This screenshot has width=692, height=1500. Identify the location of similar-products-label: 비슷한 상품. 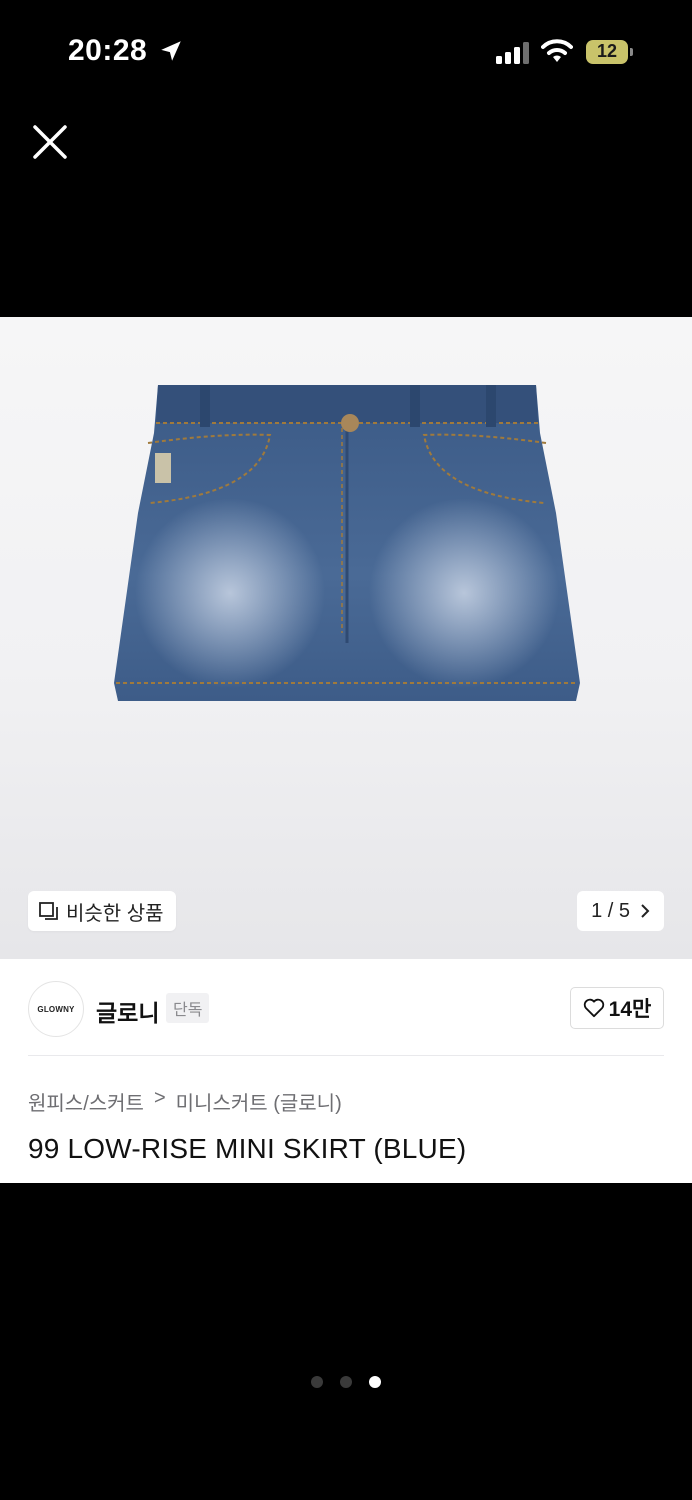
(115, 913).